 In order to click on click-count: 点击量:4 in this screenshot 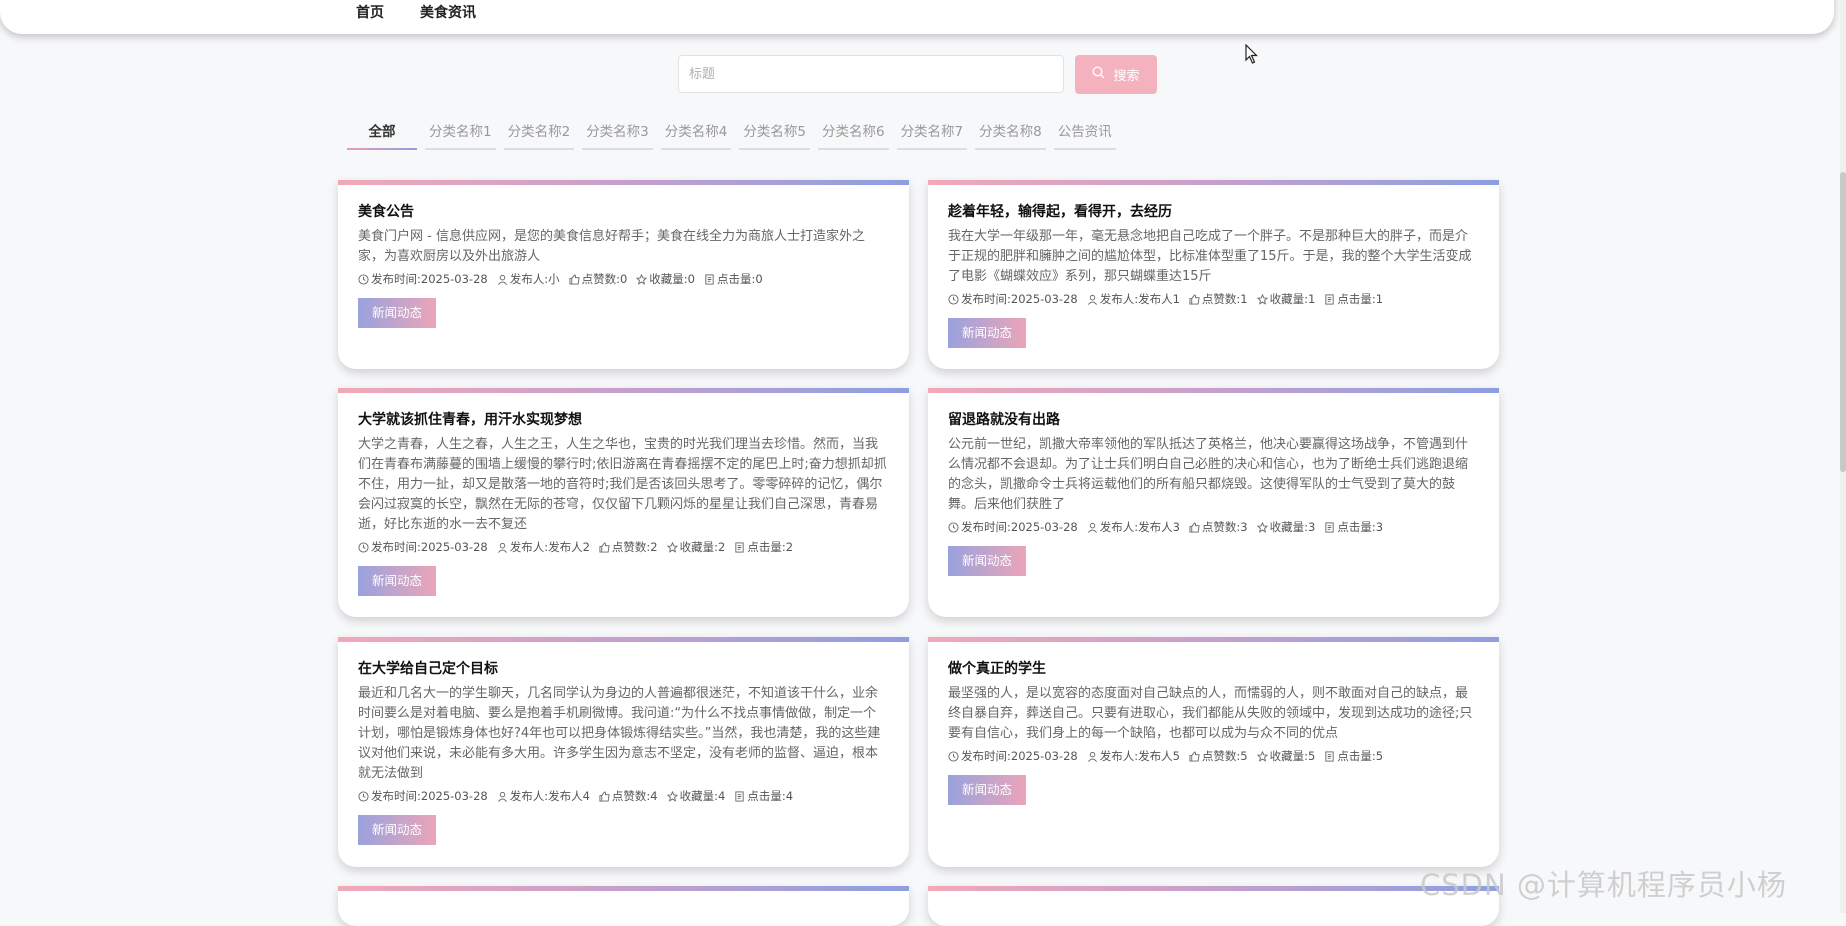, I will do `click(763, 796)`.